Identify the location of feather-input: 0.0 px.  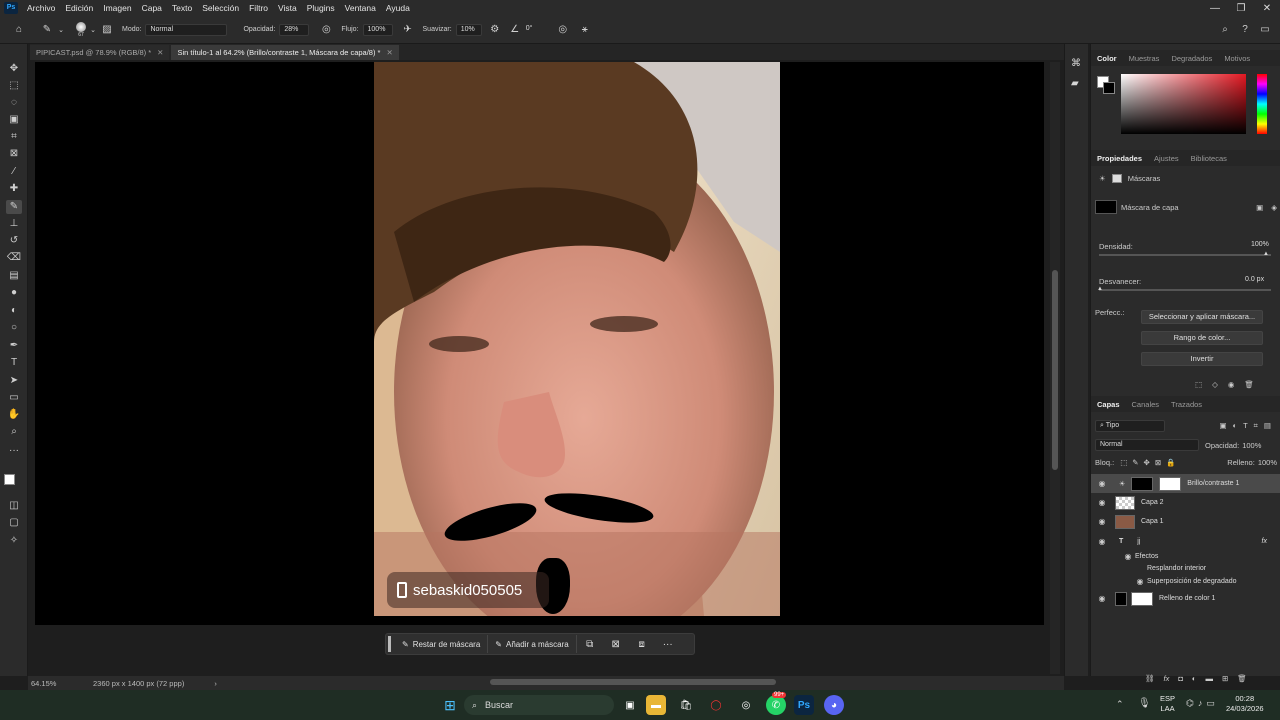
(1256, 281).